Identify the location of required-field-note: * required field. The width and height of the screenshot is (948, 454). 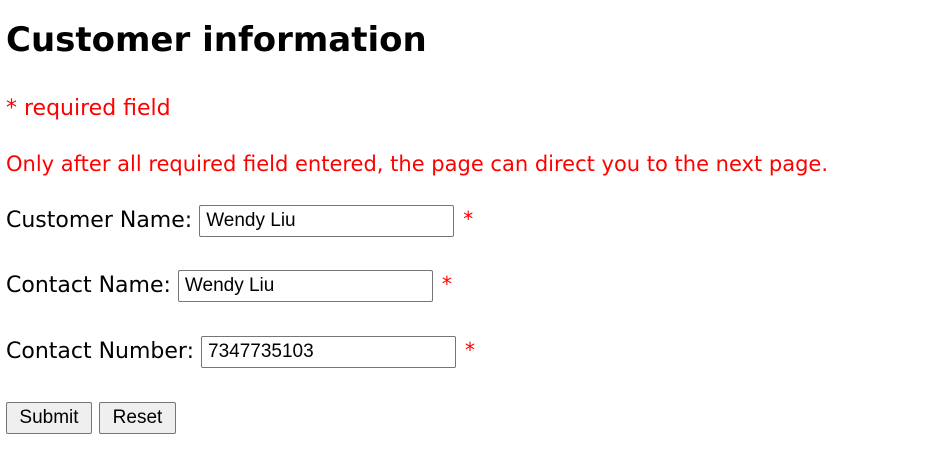
(88, 108).